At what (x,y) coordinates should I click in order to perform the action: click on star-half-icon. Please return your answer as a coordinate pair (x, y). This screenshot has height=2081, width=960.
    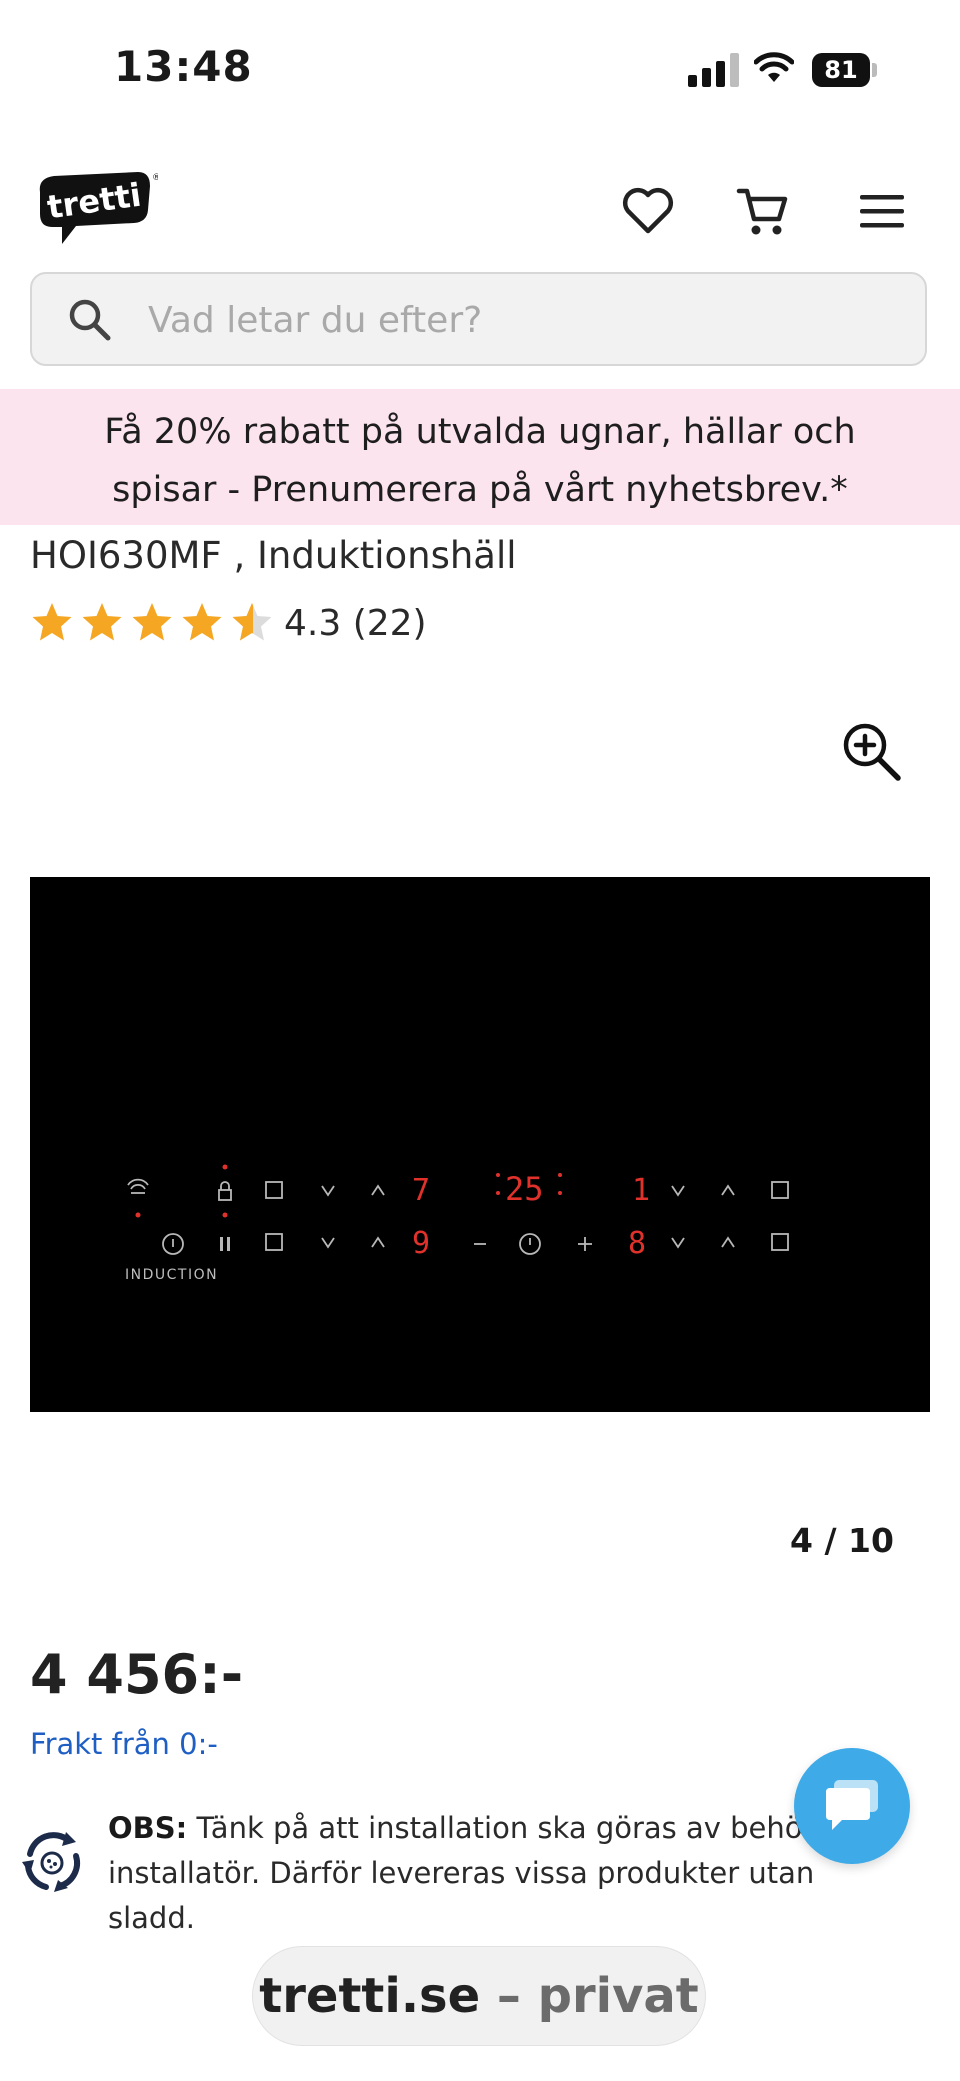
    Looking at the image, I should click on (252, 622).